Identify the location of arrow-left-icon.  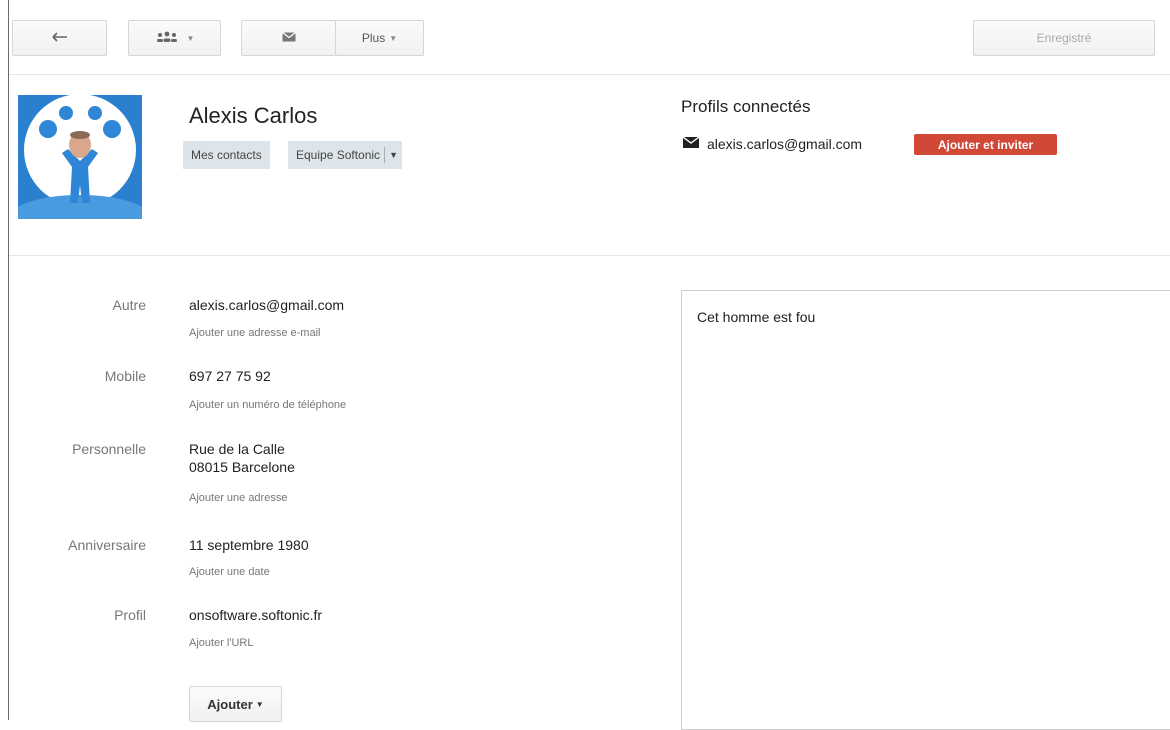
(59, 38).